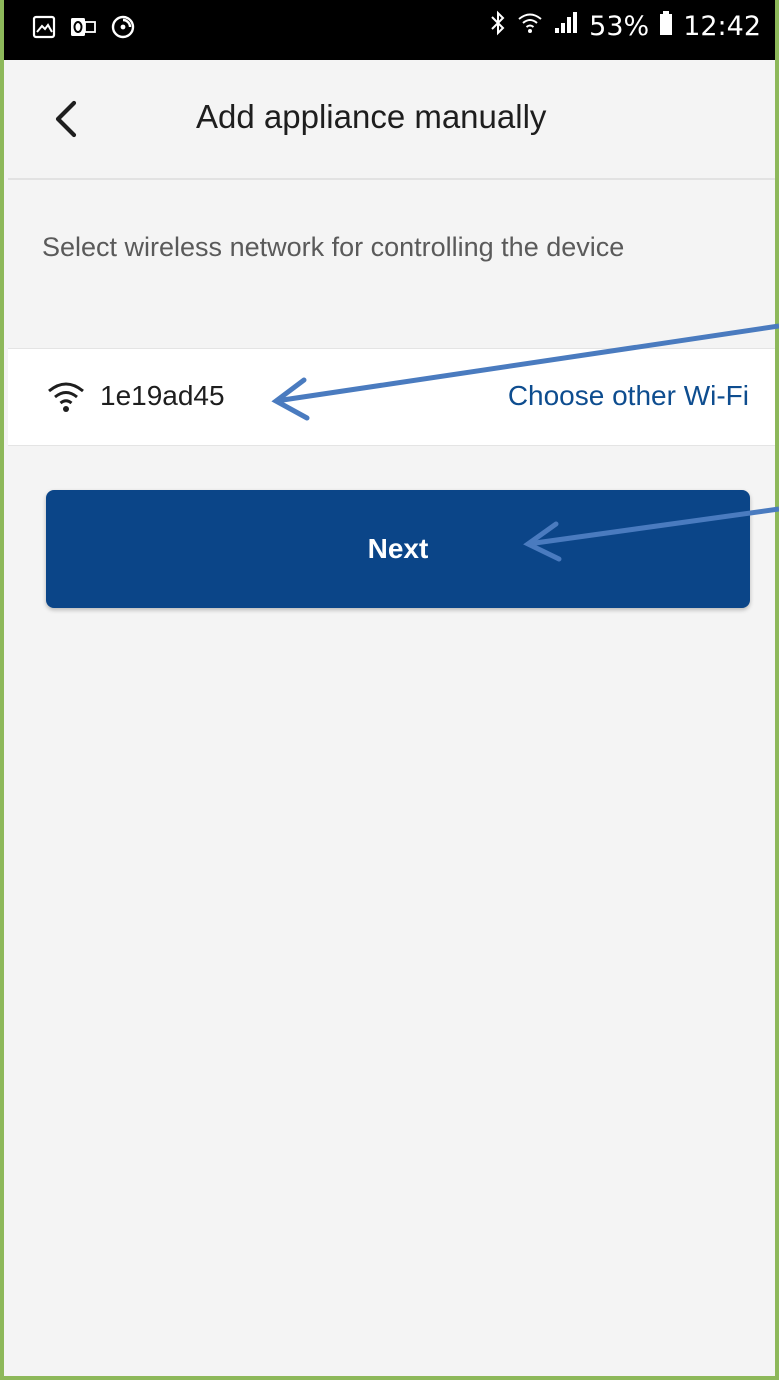 The width and height of the screenshot is (779, 1380). I want to click on next-button-label: Next, so click(398, 548).